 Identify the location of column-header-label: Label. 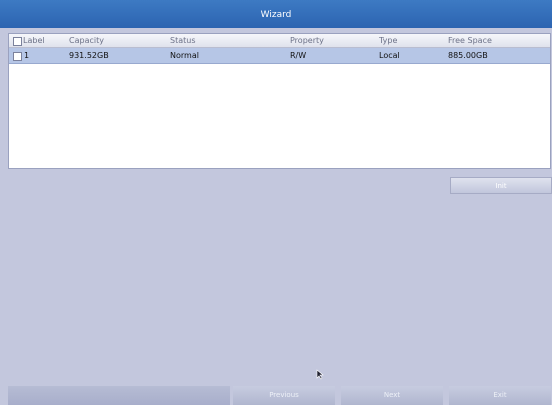
(34, 40).